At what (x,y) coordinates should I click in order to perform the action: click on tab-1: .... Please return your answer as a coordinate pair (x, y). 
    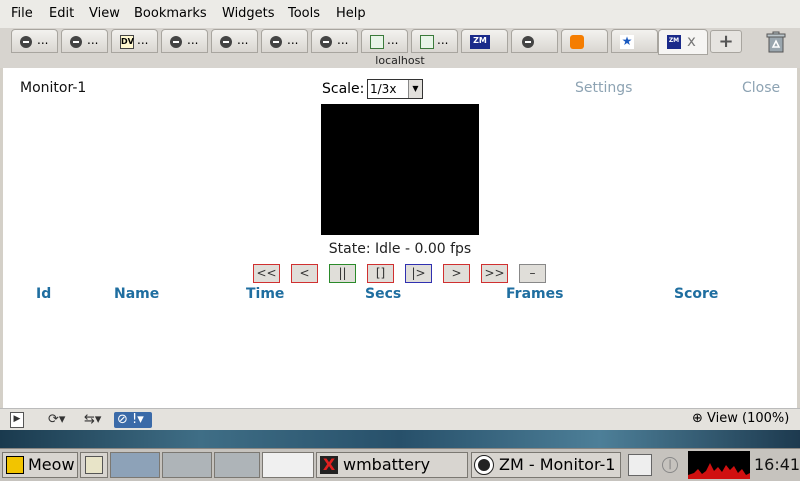
    Looking at the image, I should click on (34, 41).